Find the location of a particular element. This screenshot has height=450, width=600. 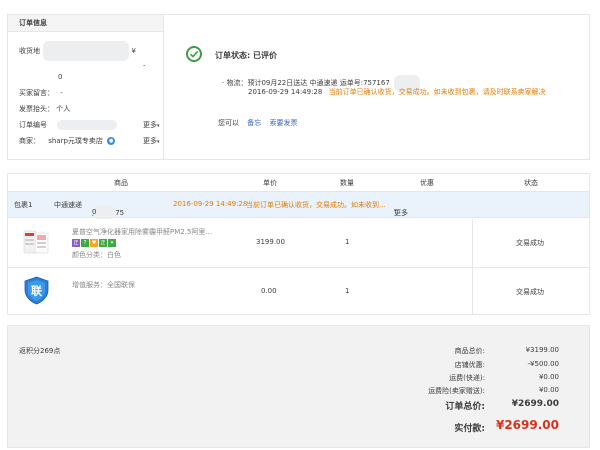

seller-more-link: 更多▾ is located at coordinates (151, 141).